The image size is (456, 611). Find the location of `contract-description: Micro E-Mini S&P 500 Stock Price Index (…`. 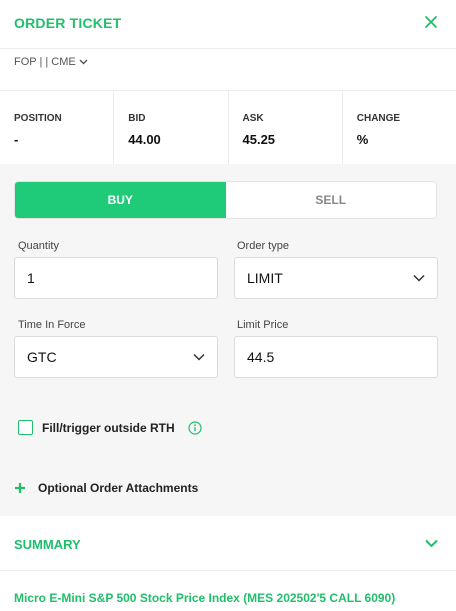

contract-description: Micro E-Mini S&P 500 Stock Price Index (… is located at coordinates (205, 598).